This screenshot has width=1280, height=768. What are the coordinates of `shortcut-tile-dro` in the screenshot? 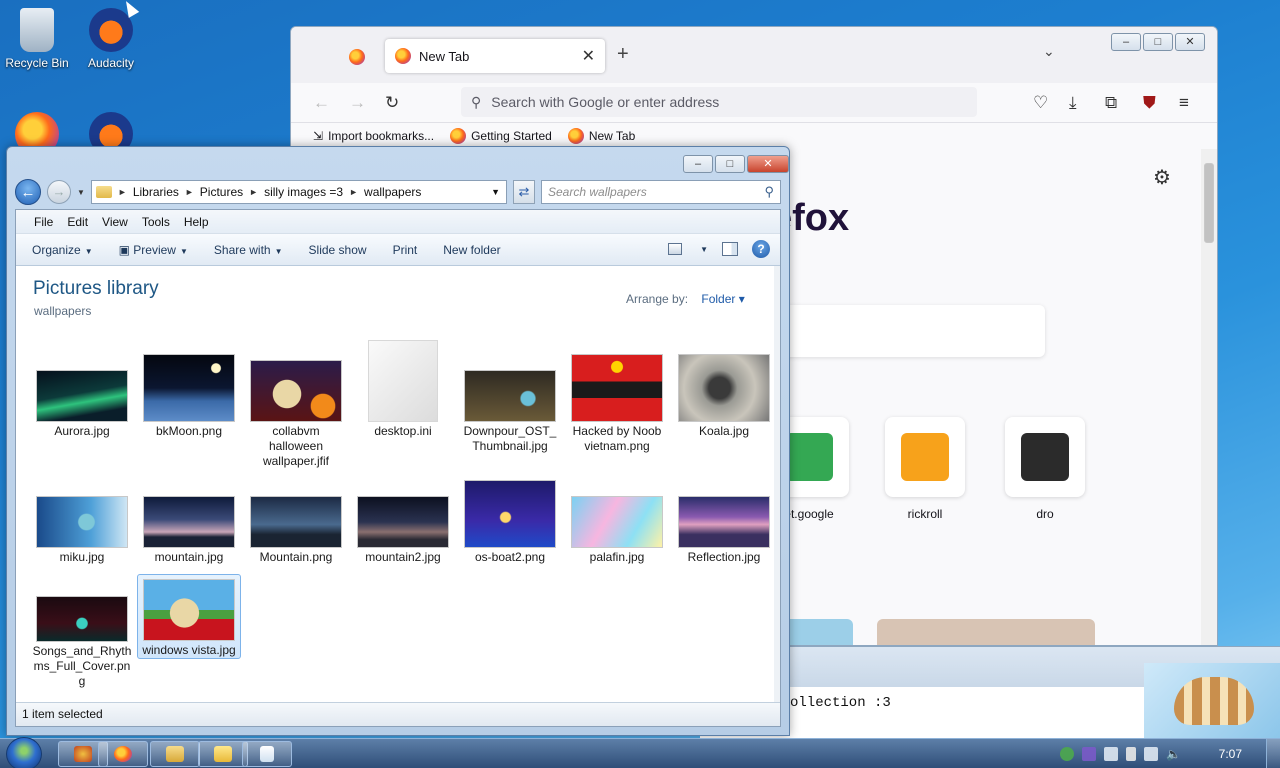 It's located at (1045, 457).